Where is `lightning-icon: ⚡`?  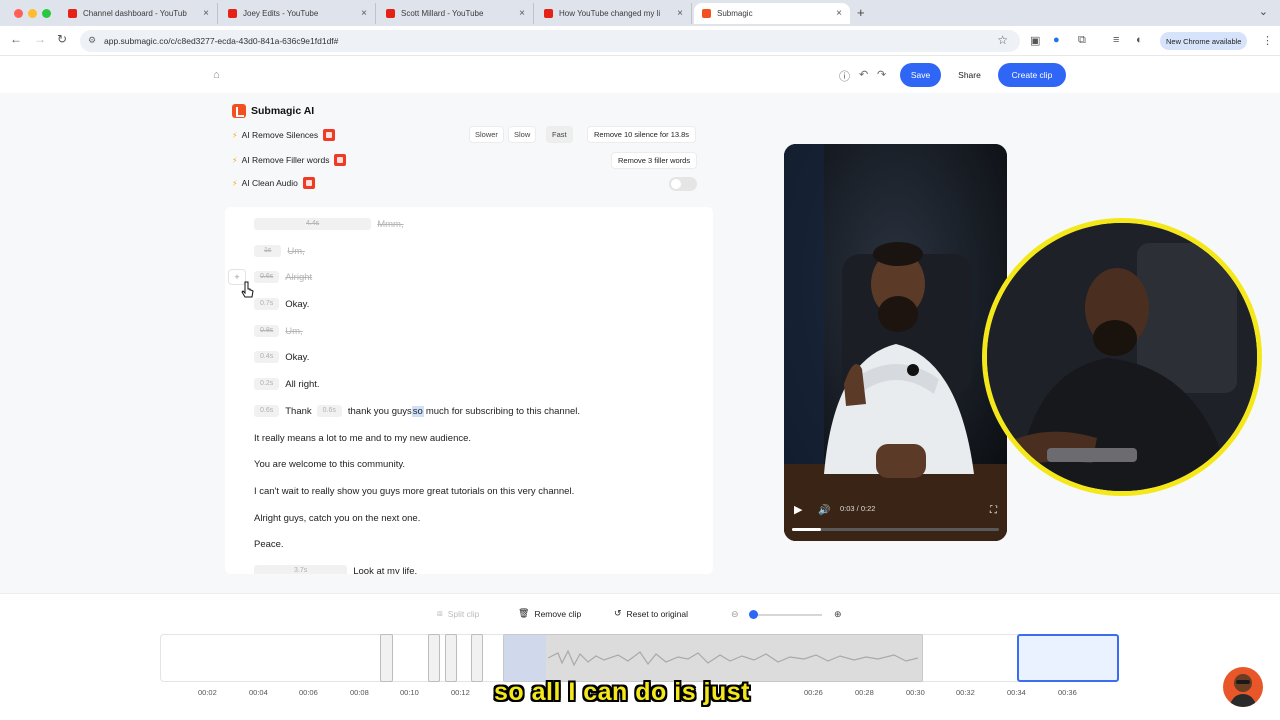
lightning-icon: ⚡ is located at coordinates (235, 160).